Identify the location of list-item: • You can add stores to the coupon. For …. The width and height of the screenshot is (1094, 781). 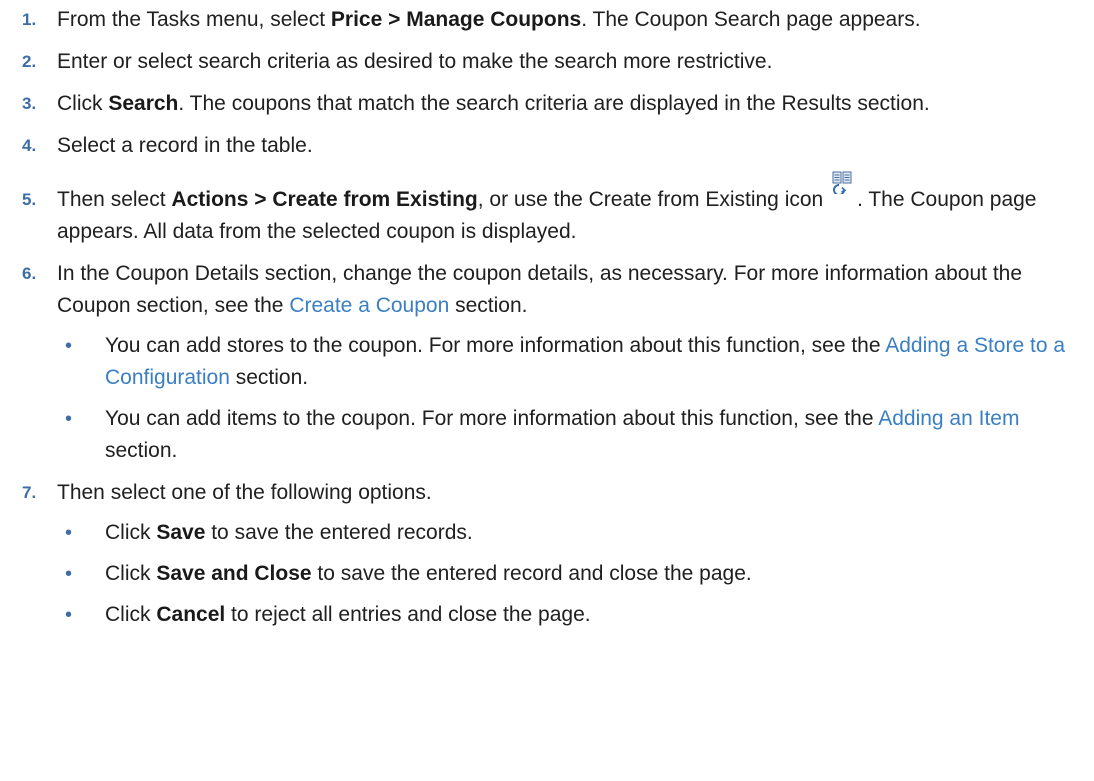
(565, 362).